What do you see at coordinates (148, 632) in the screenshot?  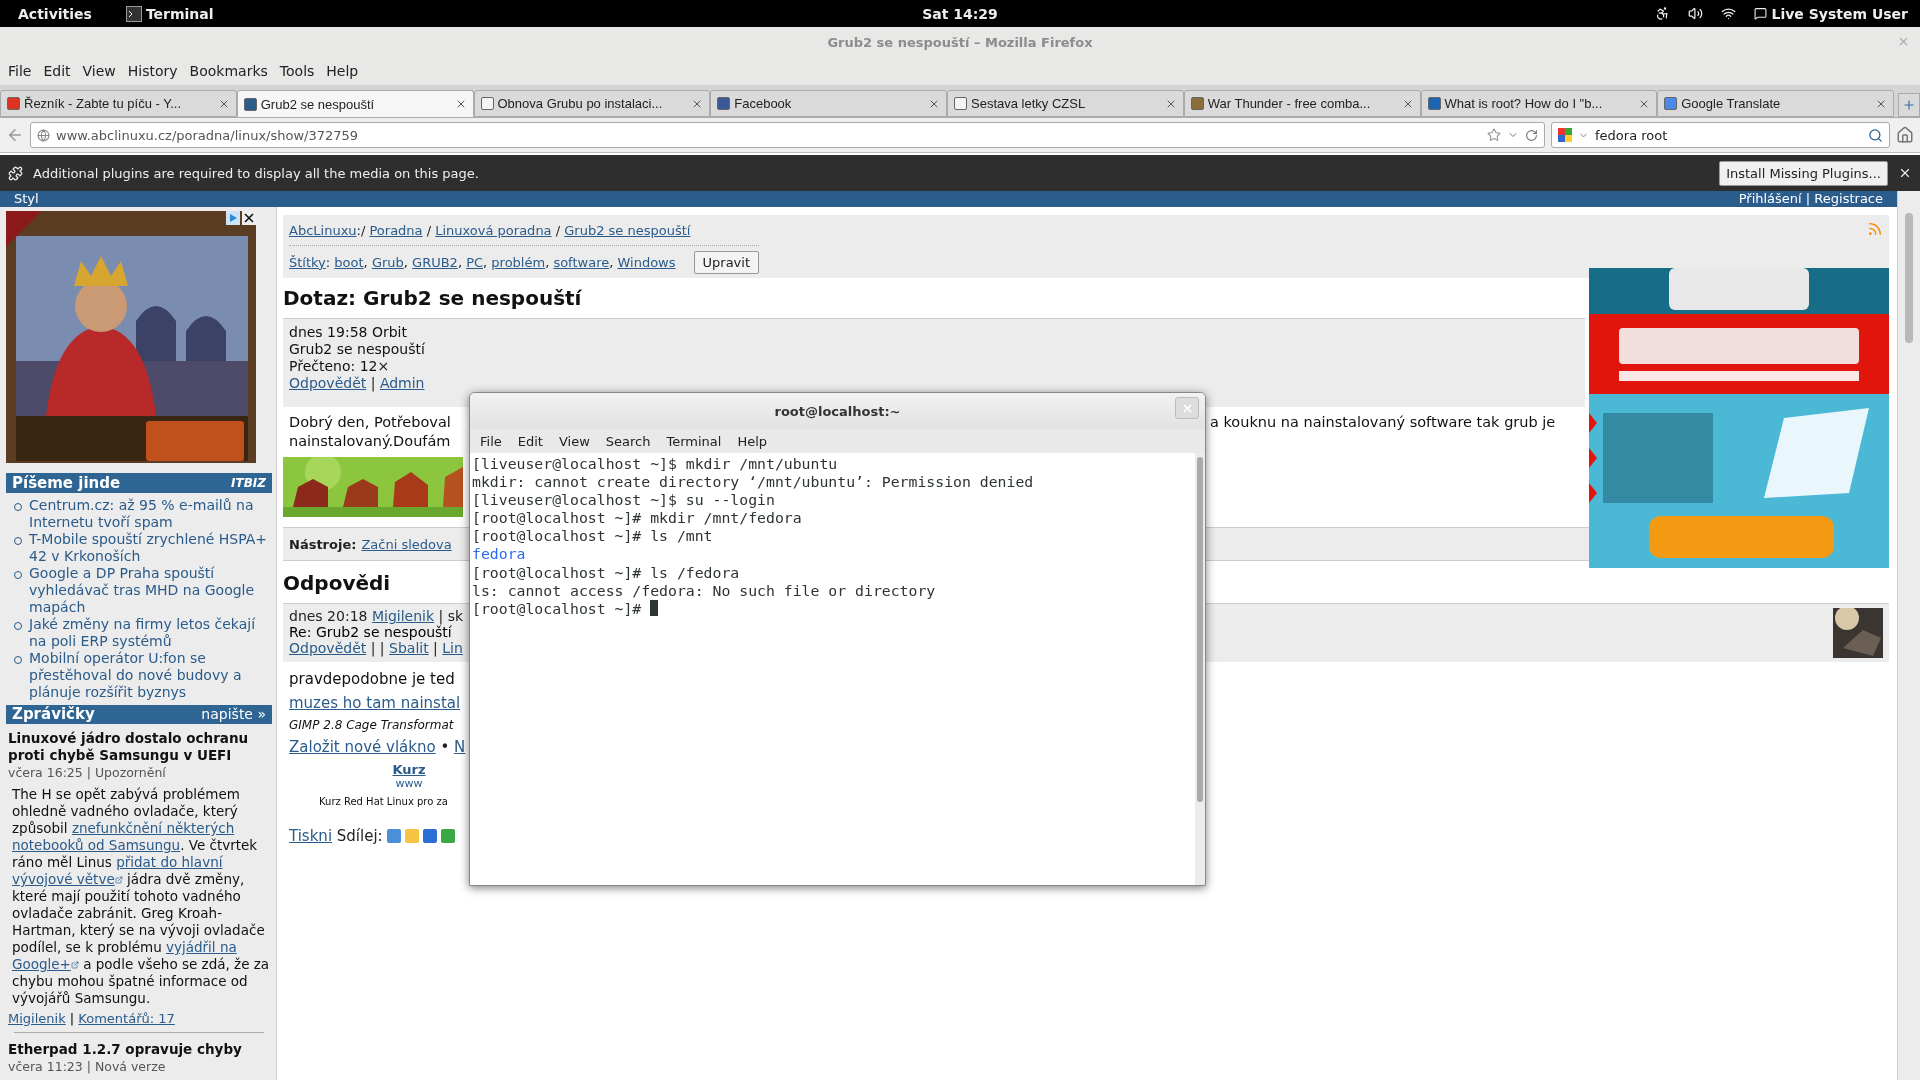 I see `article-link: Jaké změny na firmy letos čekají na poli ERP systémů` at bounding box center [148, 632].